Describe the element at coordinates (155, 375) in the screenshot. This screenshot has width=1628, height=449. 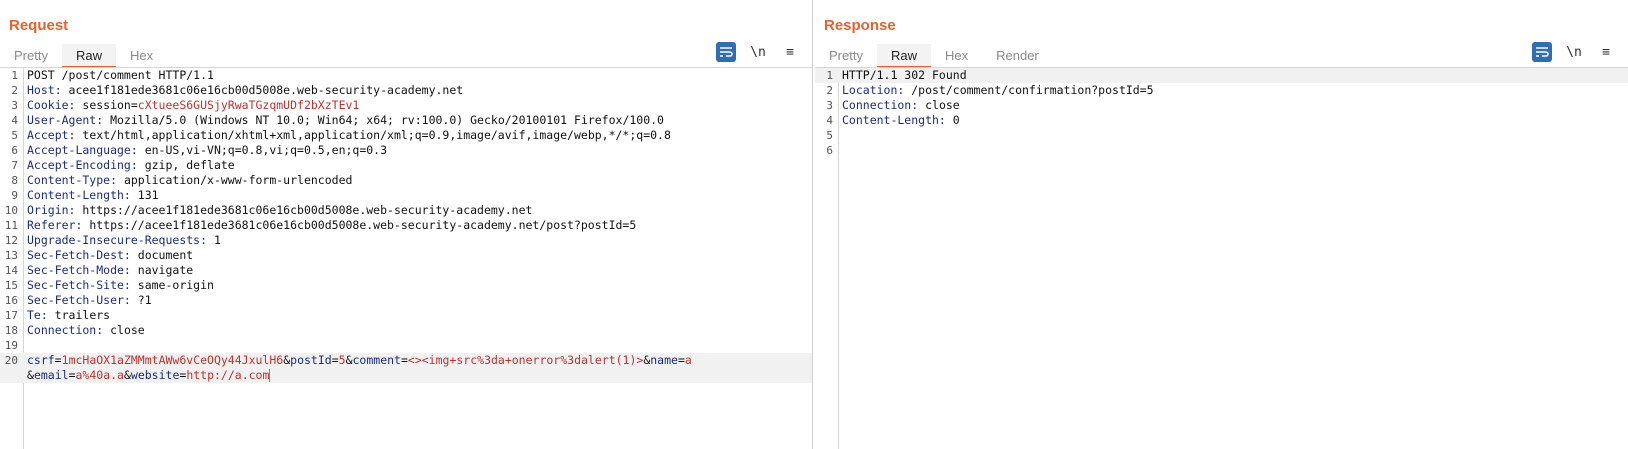
I see `param-key: website` at that location.